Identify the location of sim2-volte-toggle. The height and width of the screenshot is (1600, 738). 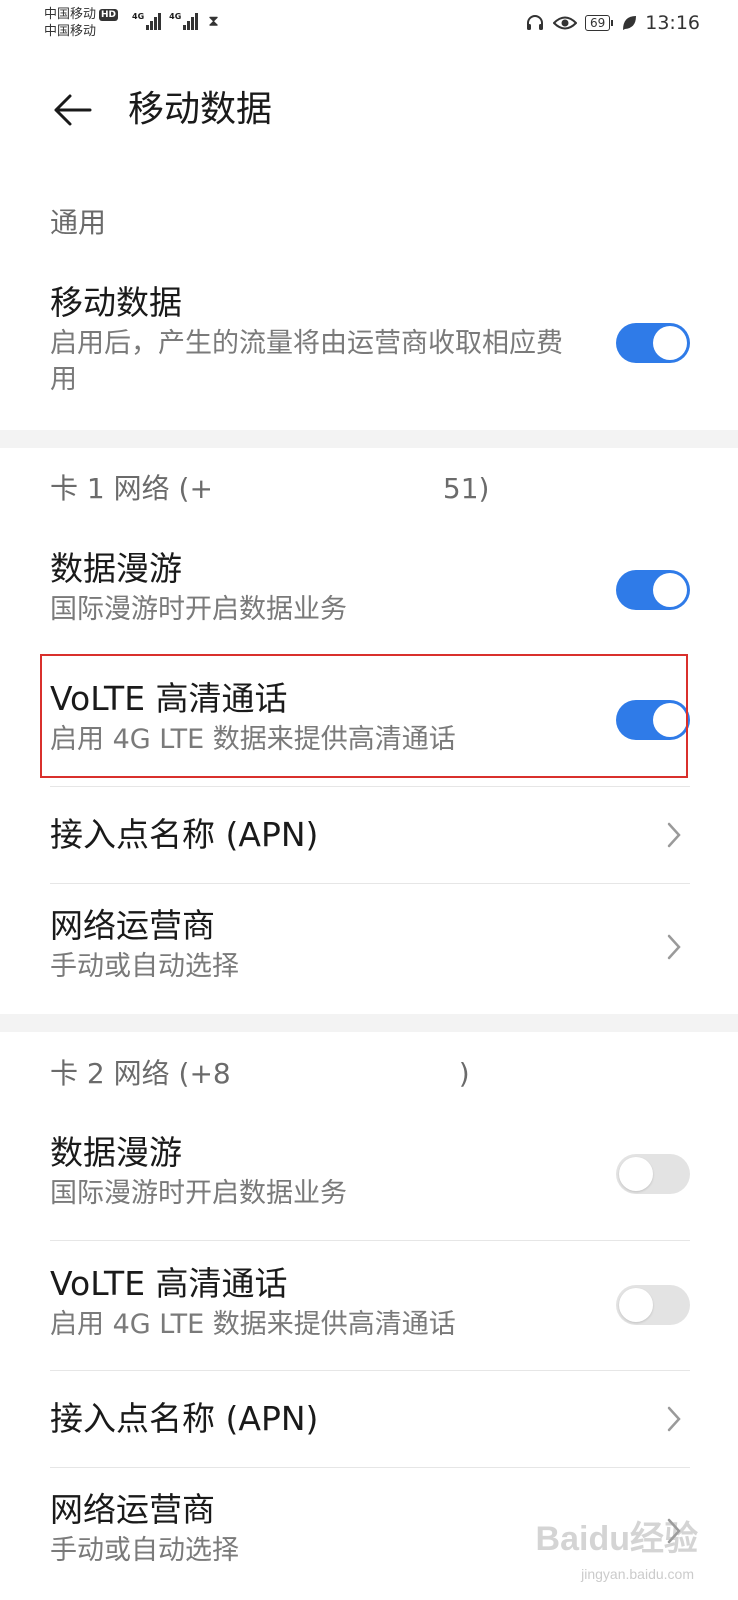
(653, 1305).